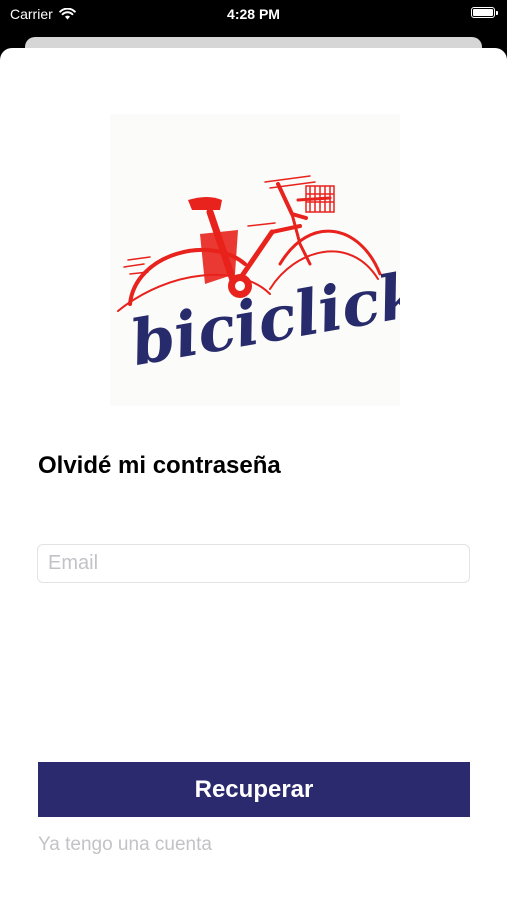 The width and height of the screenshot is (507, 900). I want to click on logo-wordmark: biciclick, so click(263, 318).